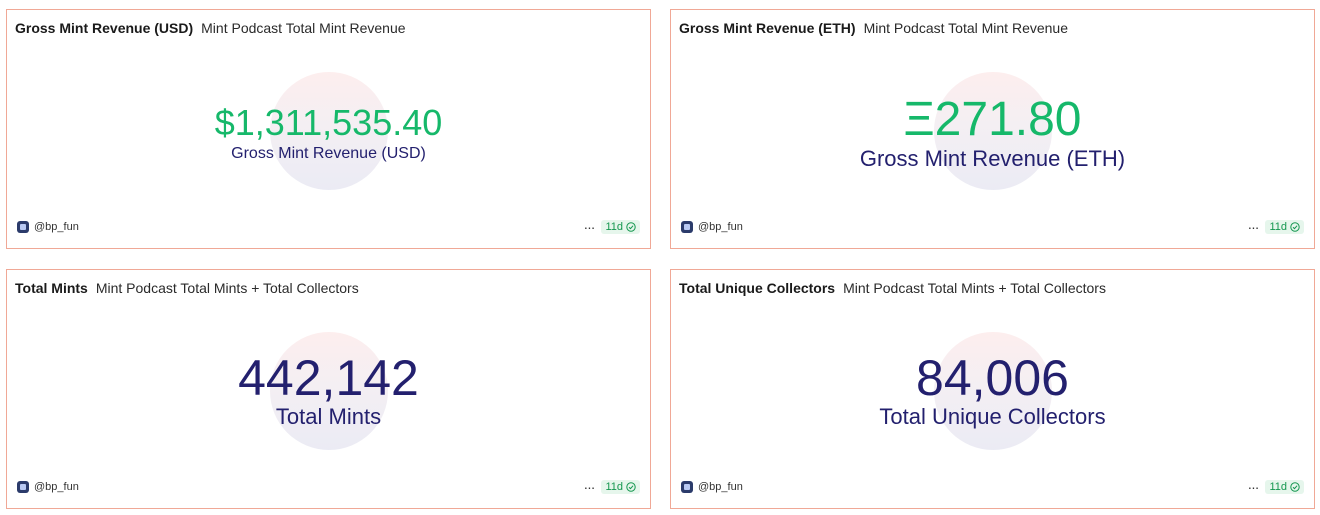  Describe the element at coordinates (757, 288) in the screenshot. I see `card-title: Total Unique Collectors` at that location.